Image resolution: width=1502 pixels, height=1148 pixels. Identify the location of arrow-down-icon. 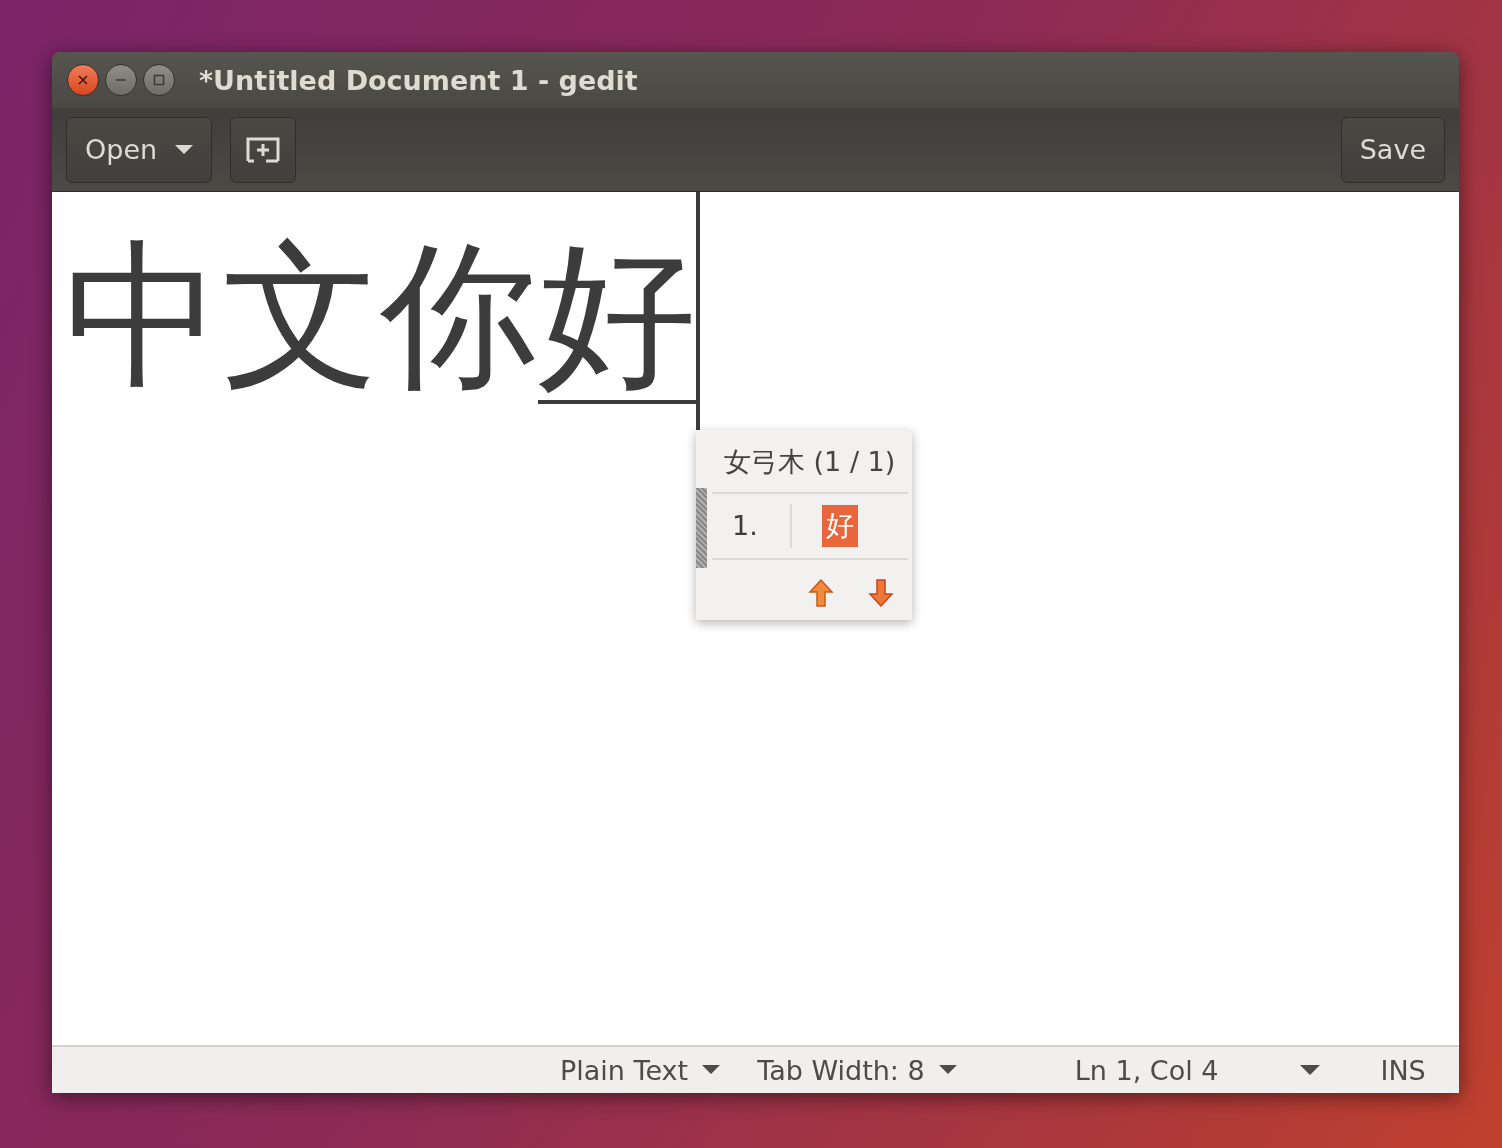
(881, 593).